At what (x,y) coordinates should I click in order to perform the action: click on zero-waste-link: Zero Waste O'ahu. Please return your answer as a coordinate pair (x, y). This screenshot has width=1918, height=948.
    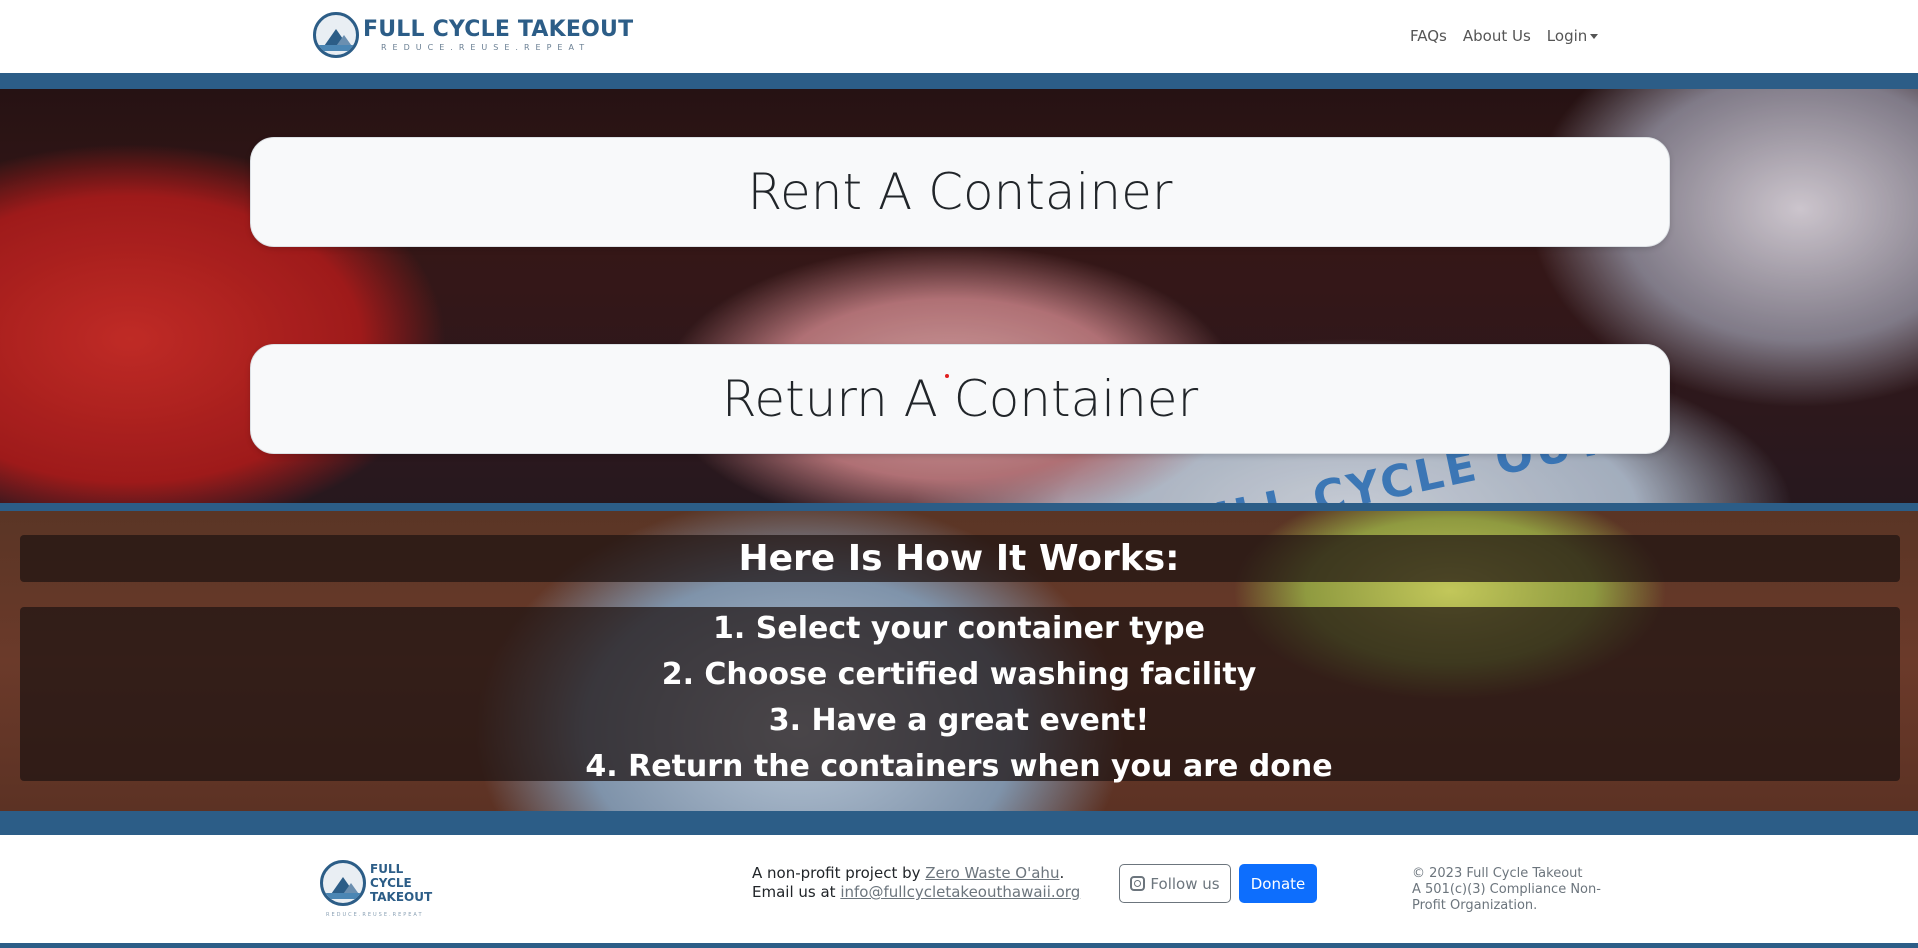
    Looking at the image, I should click on (992, 873).